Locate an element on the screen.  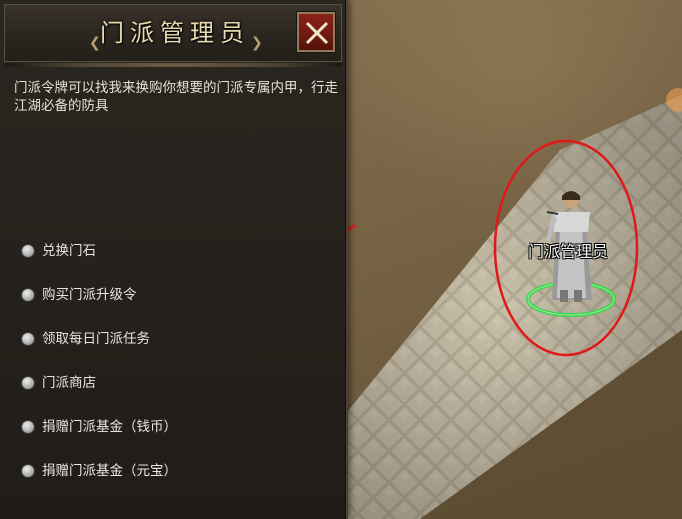
option-label: 捐赠门派基金（元宝） is located at coordinates (109, 471).